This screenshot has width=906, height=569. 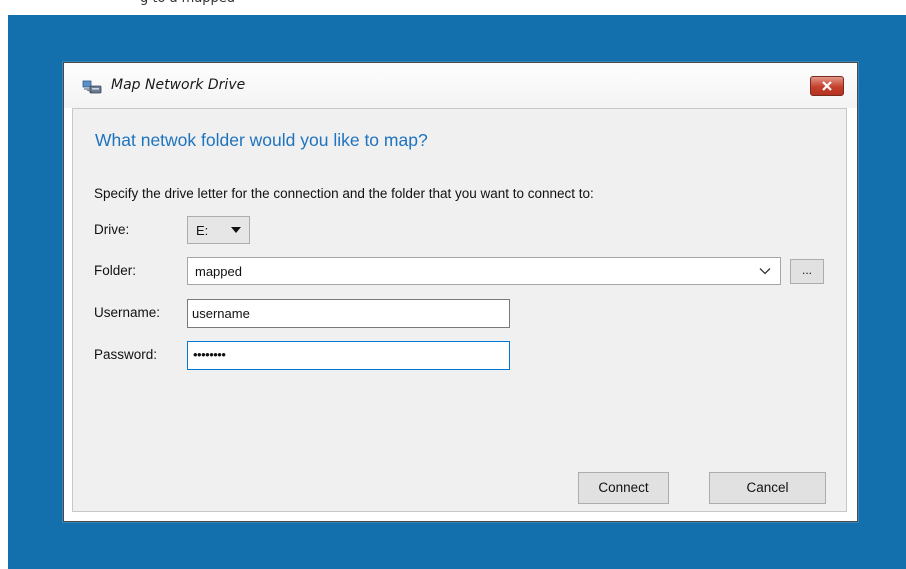 What do you see at coordinates (187, 4) in the screenshot?
I see `partial-caption-text: g to a mapped` at bounding box center [187, 4].